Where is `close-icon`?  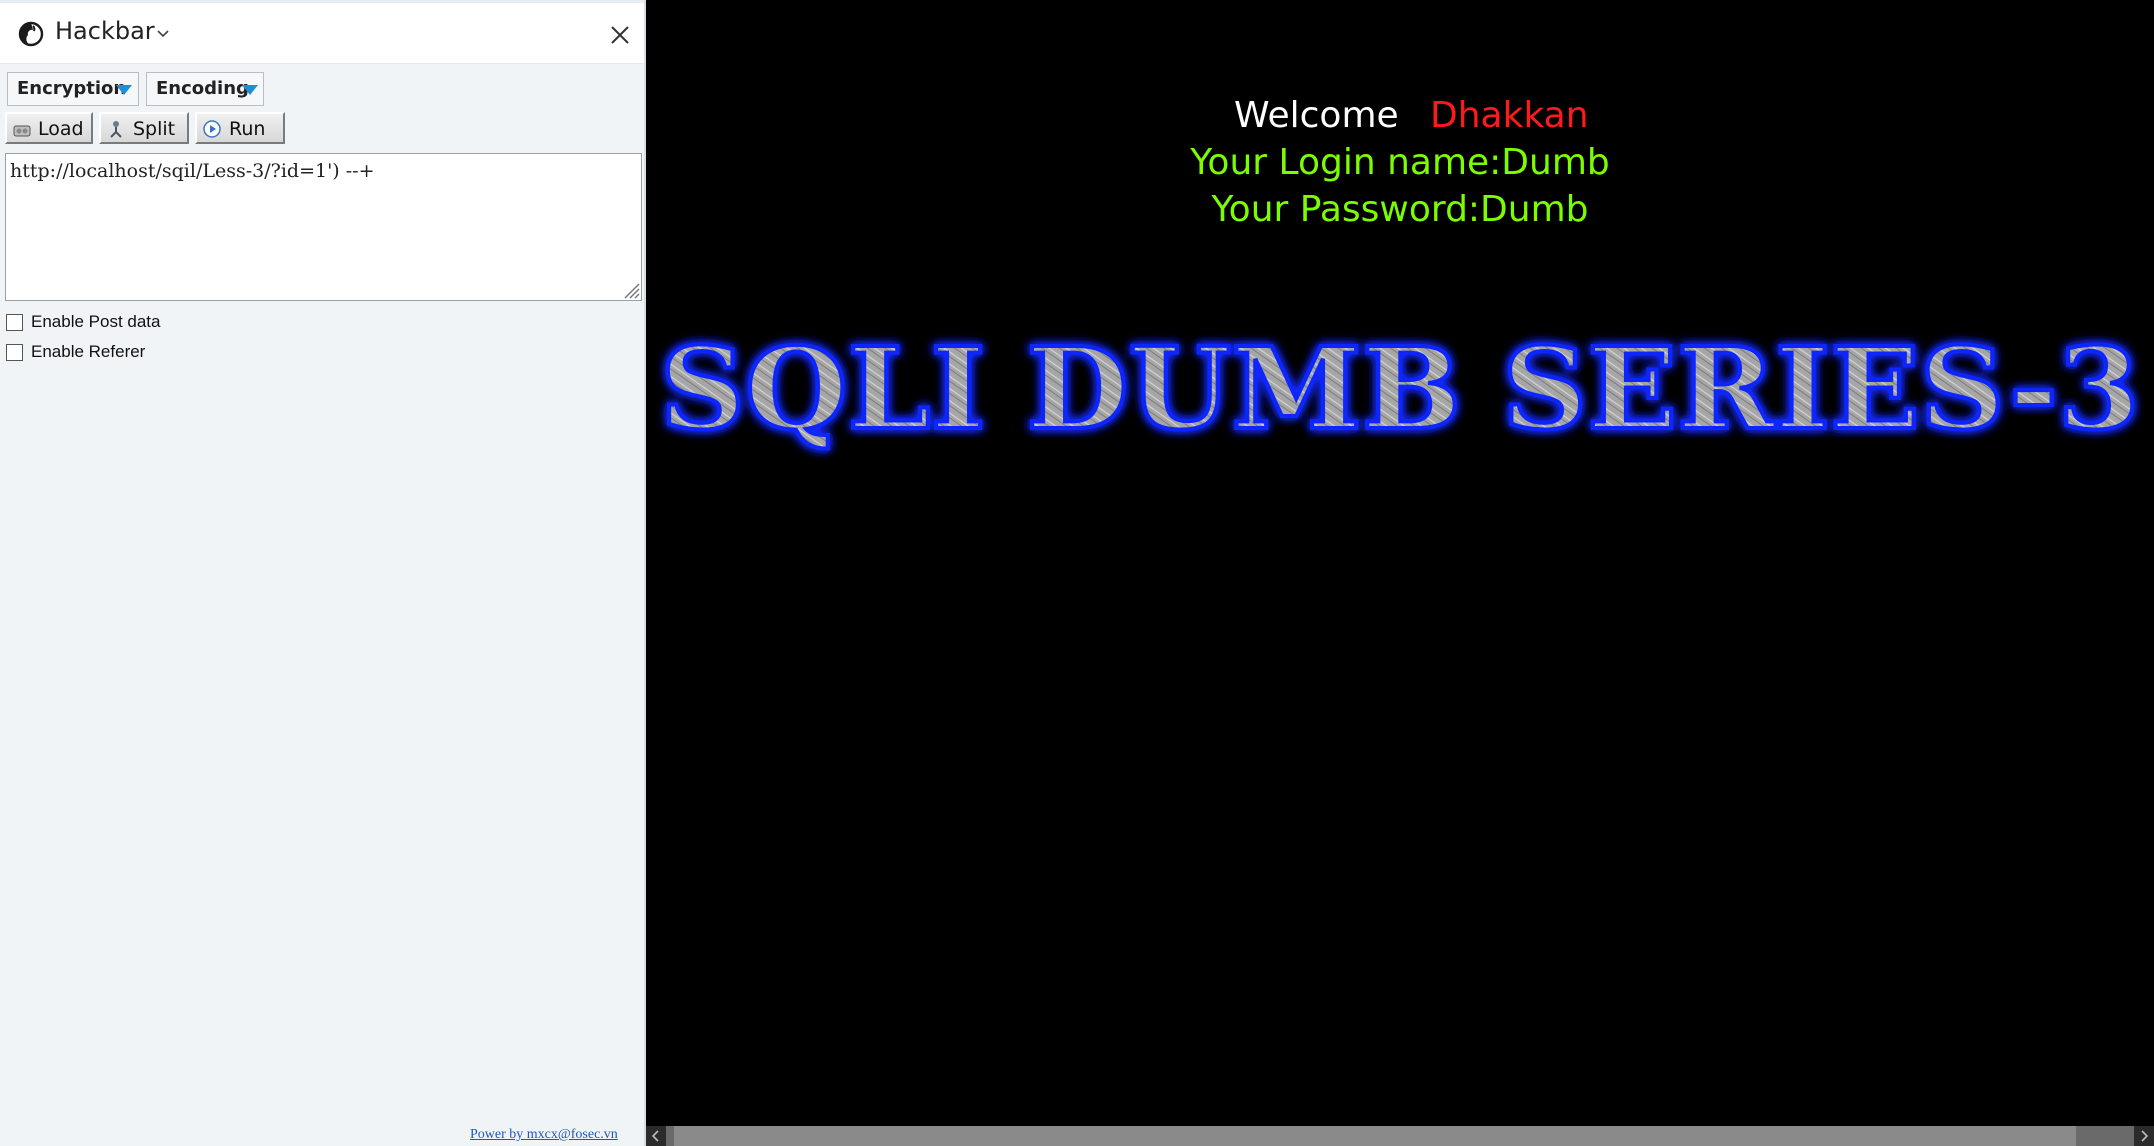
close-icon is located at coordinates (620, 35).